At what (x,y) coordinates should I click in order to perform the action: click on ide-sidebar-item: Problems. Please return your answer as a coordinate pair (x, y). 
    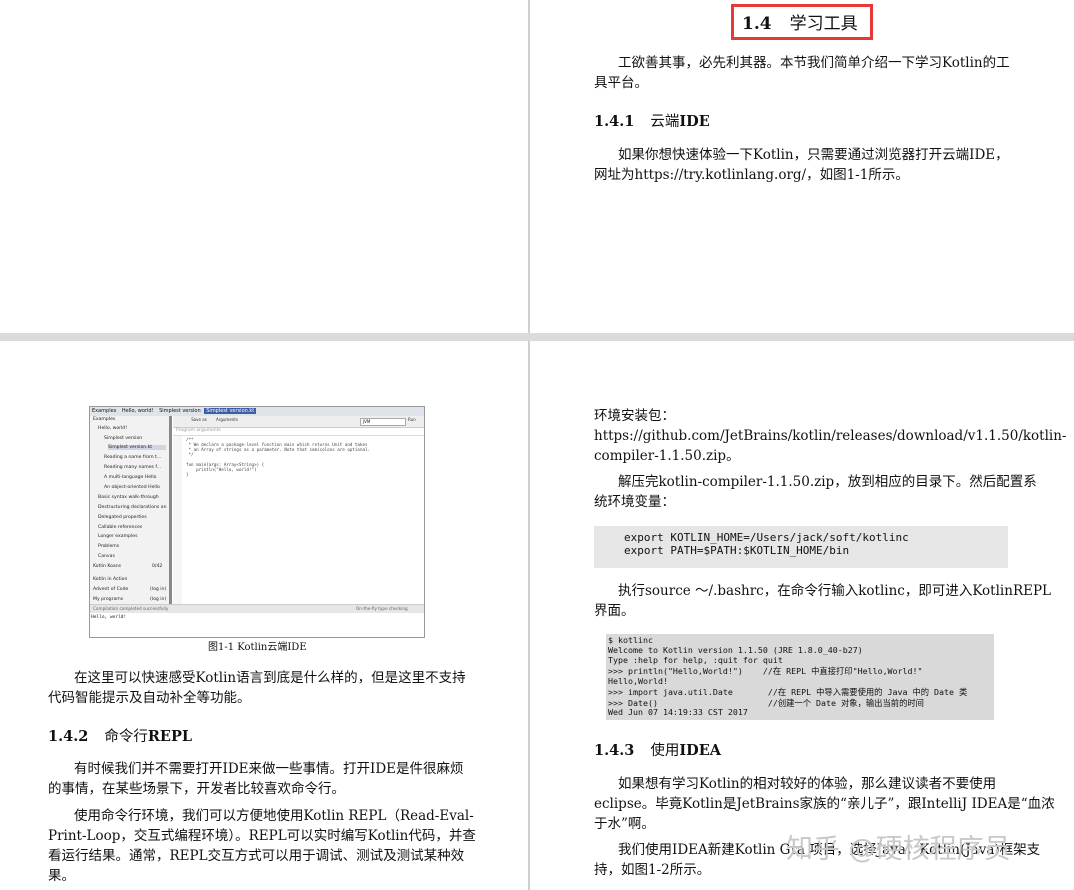
    Looking at the image, I should click on (109, 546).